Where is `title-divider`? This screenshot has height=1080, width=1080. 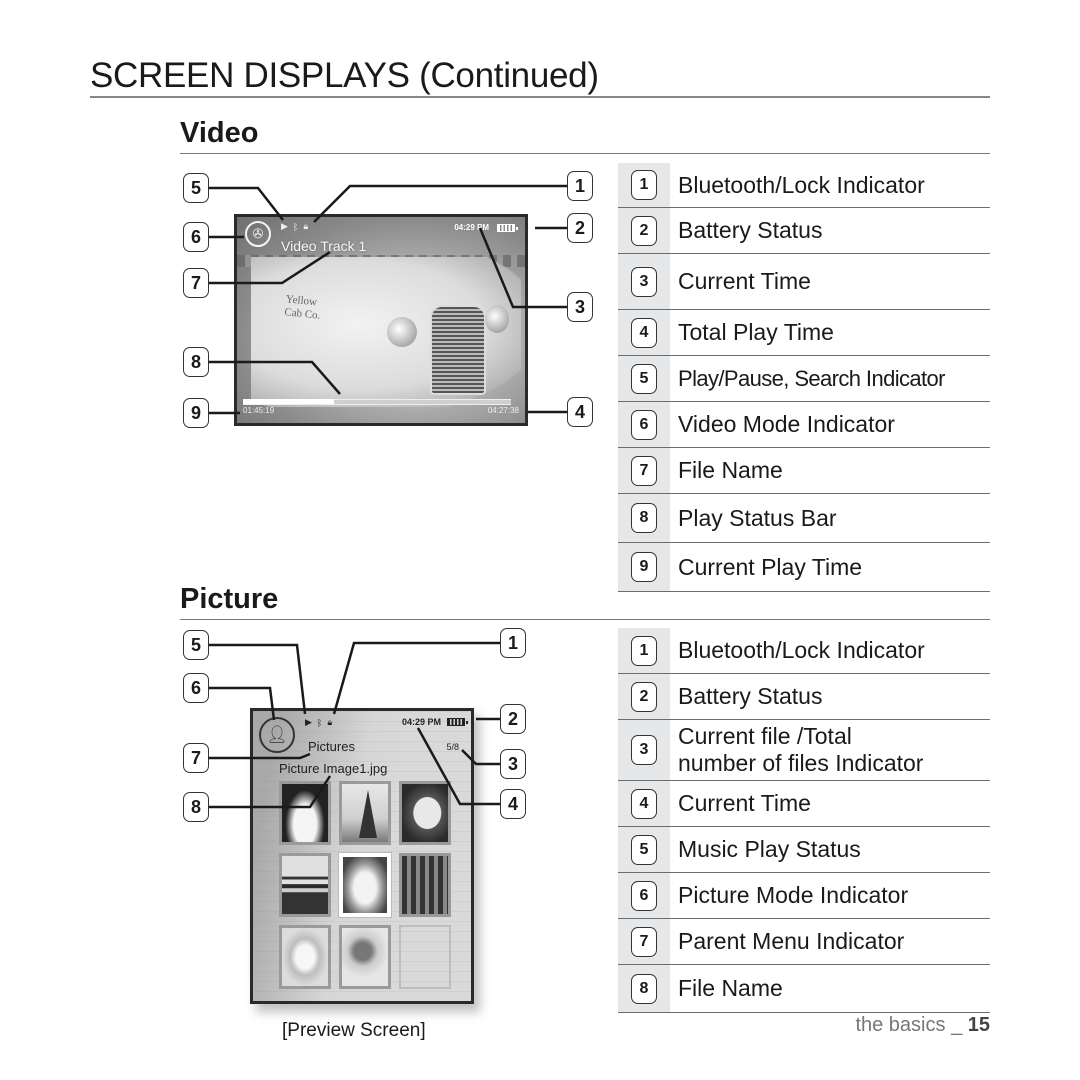 title-divider is located at coordinates (540, 97).